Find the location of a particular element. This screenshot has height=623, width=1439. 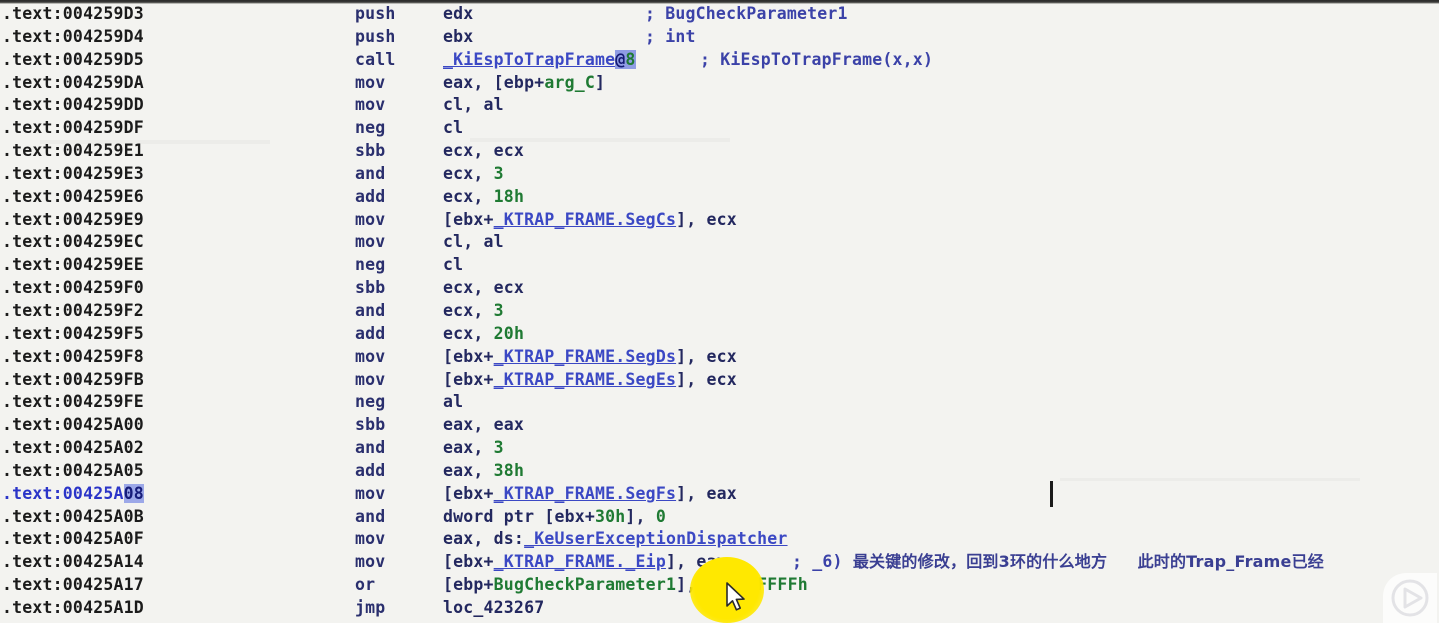

line-address: .text:00425A08 is located at coordinates (73, 494).